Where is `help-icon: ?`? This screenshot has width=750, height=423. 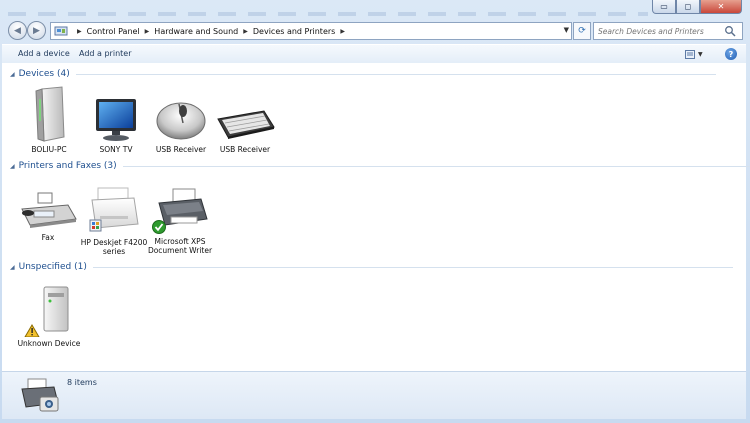 help-icon: ? is located at coordinates (731, 54).